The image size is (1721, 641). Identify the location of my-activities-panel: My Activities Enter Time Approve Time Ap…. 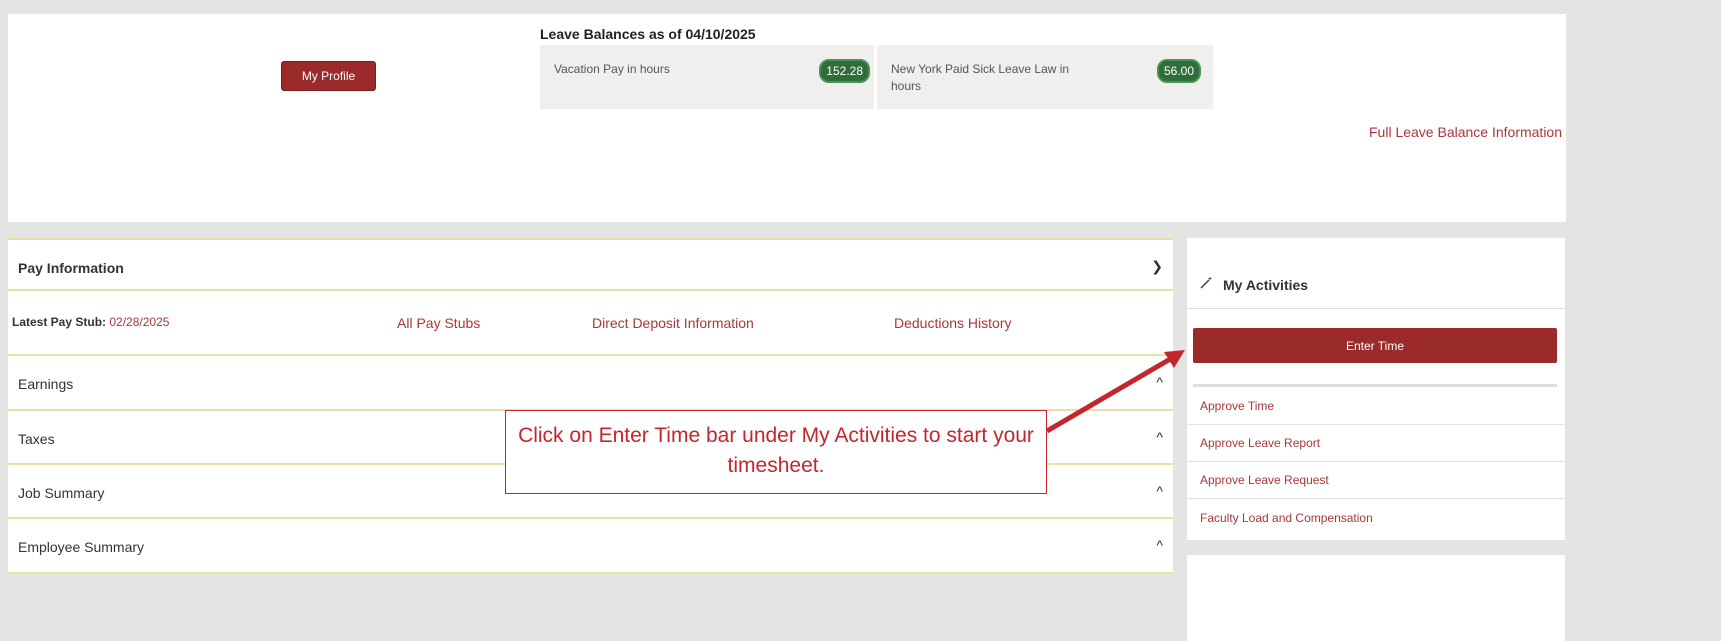
(1376, 389).